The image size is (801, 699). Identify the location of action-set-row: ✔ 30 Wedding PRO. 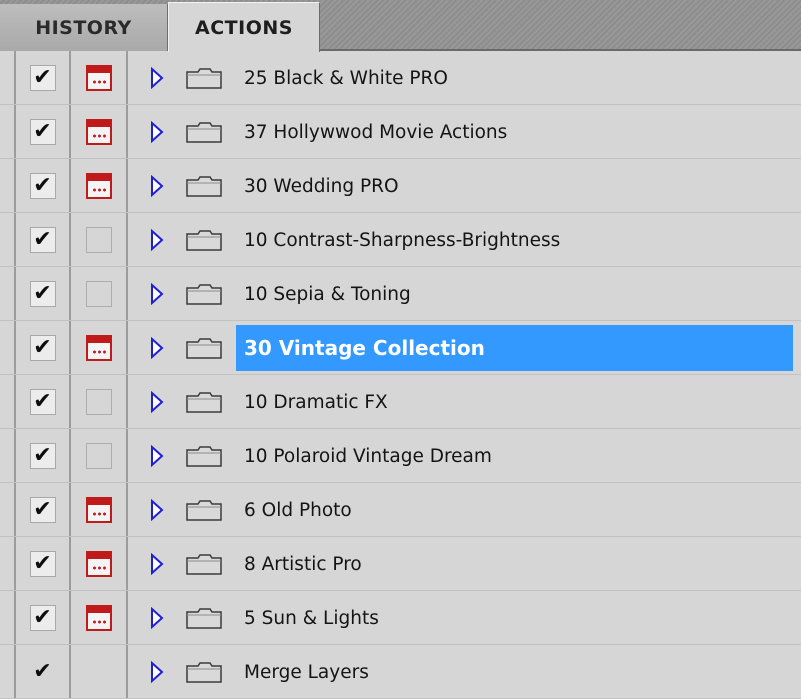
(400, 186).